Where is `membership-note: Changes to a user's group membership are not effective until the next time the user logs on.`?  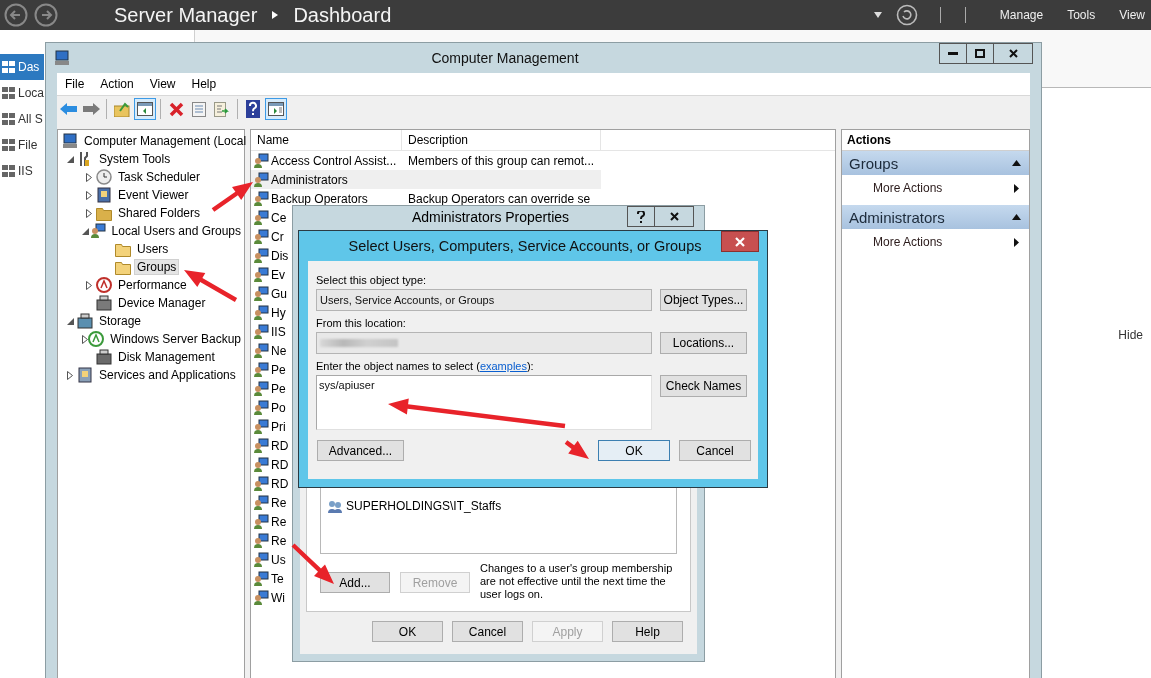 membership-note: Changes to a user's group membership are not effective until the next time the user logs on. is located at coordinates (577, 581).